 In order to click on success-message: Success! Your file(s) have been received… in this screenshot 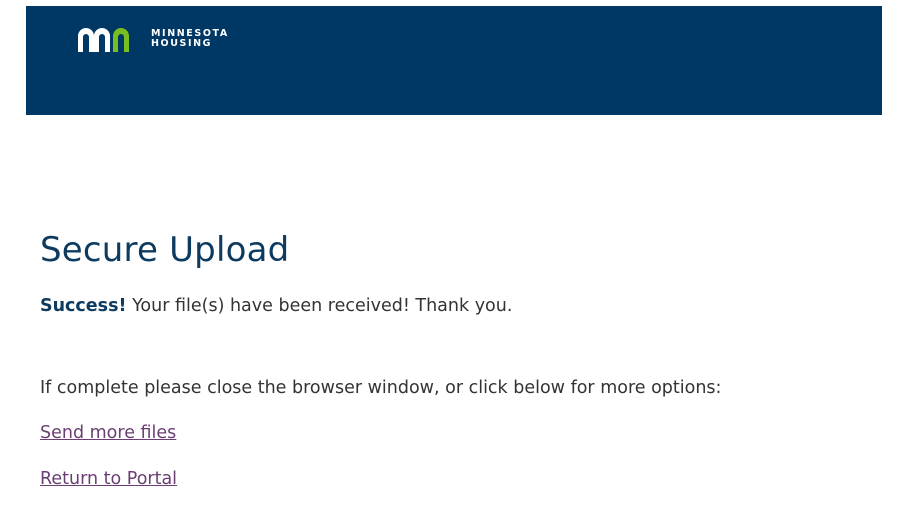, I will do `click(470, 306)`.